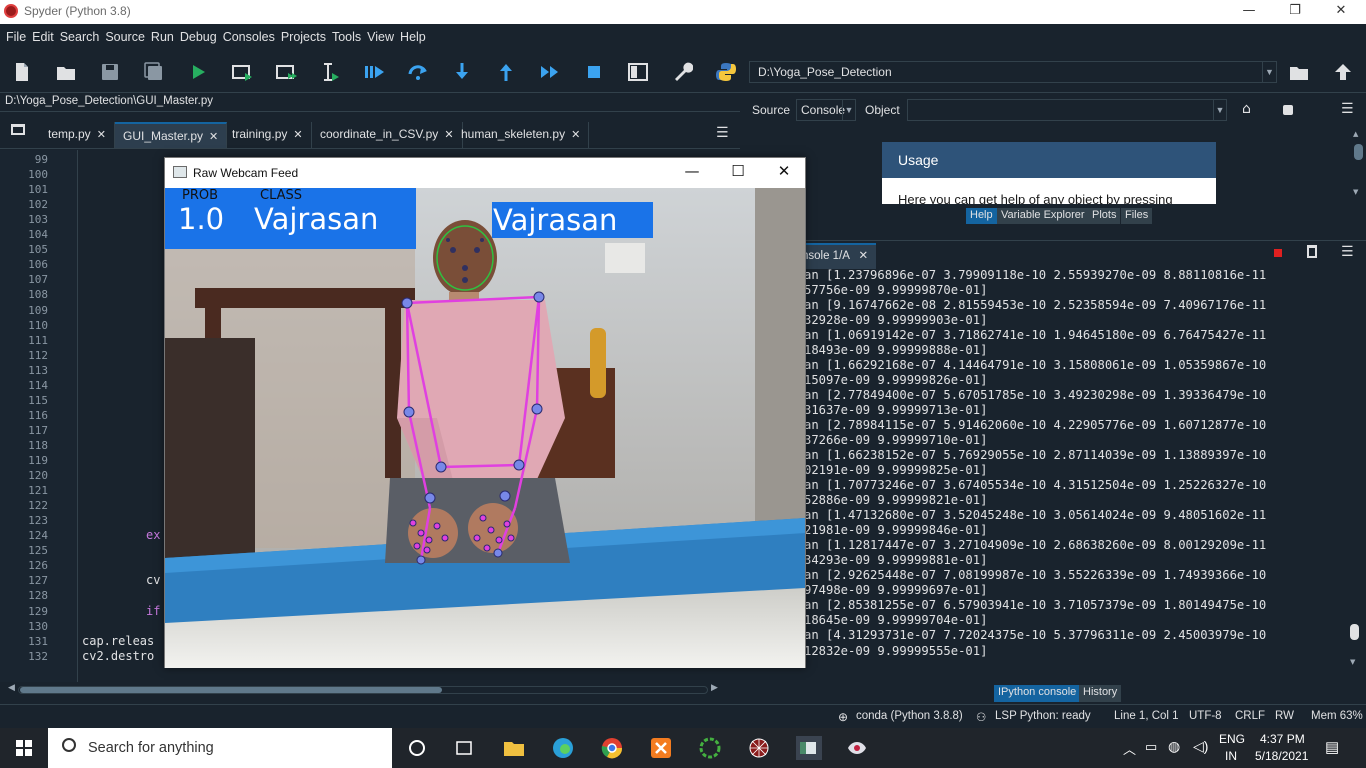 The height and width of the screenshot is (768, 1366). I want to click on home-icon: ⌂, so click(1246, 109).